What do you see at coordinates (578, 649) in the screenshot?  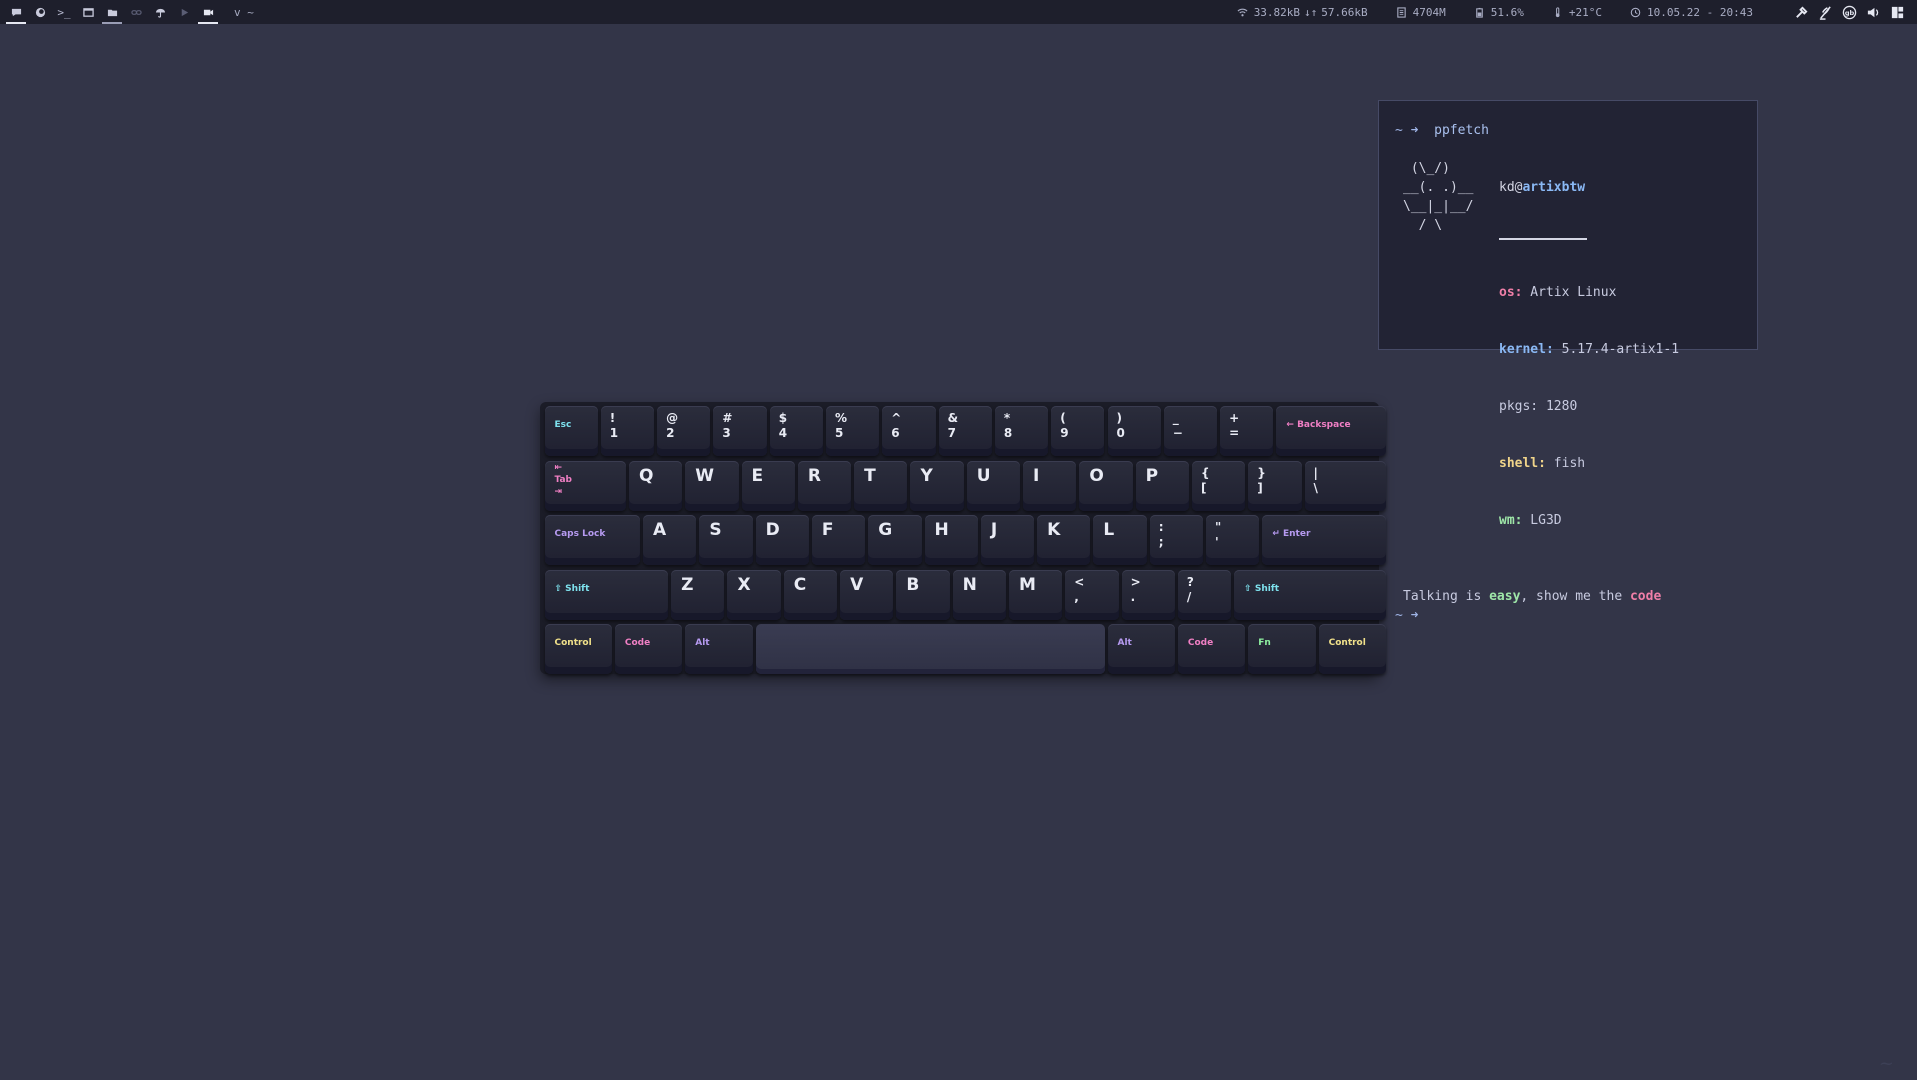 I see `key-left-control: Control` at bounding box center [578, 649].